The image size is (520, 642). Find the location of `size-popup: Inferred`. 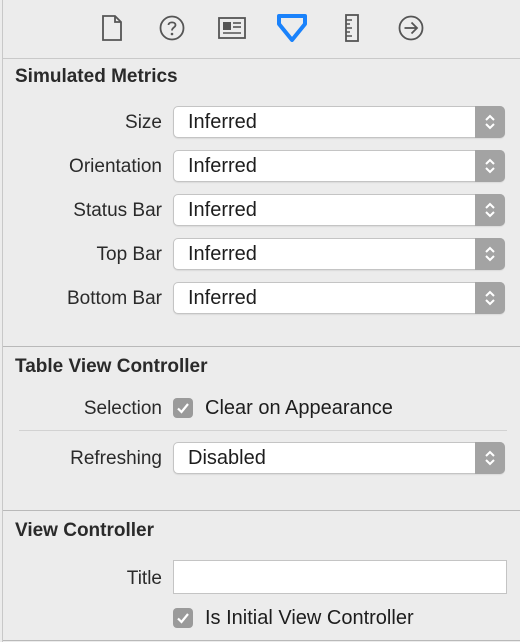

size-popup: Inferred is located at coordinates (339, 122).